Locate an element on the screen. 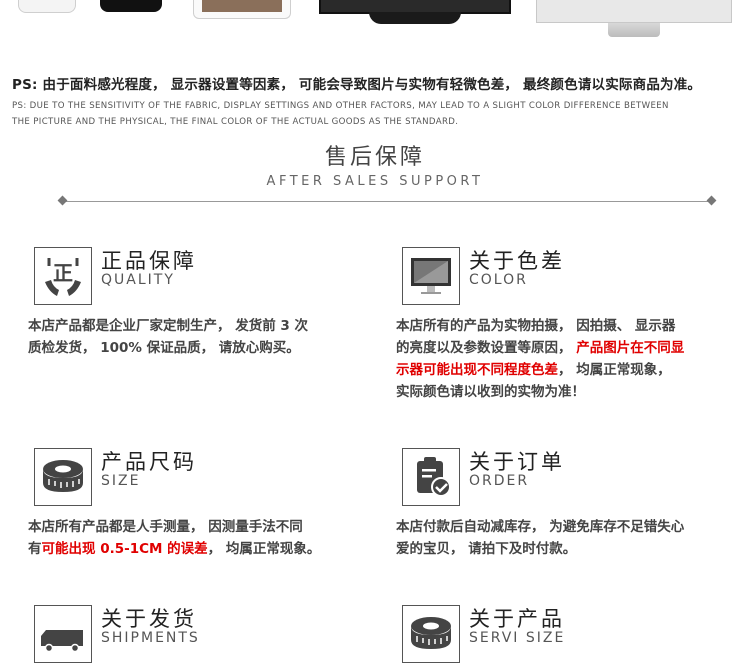 The image size is (750, 663). white-phone-image is located at coordinates (47, 6).